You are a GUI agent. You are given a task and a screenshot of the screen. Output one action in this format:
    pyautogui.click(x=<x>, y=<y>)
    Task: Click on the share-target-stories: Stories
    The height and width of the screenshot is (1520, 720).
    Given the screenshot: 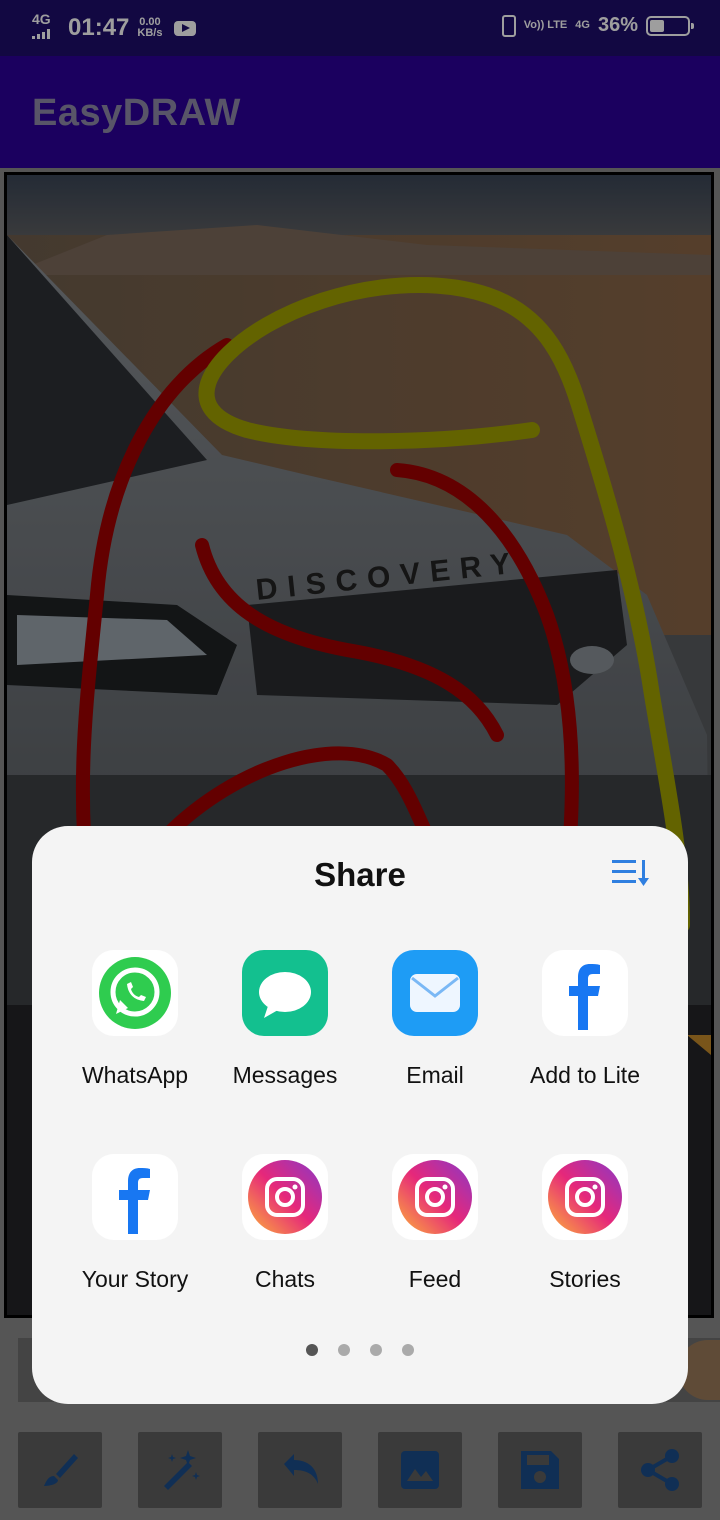 What is the action you would take?
    pyautogui.click(x=585, y=1223)
    